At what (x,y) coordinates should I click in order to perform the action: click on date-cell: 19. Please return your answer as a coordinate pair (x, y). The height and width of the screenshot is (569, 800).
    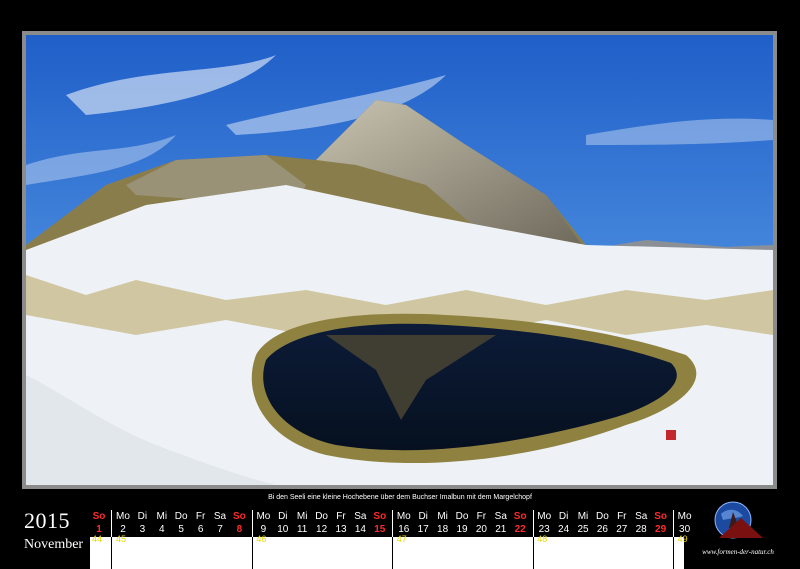
    Looking at the image, I should click on (462, 529).